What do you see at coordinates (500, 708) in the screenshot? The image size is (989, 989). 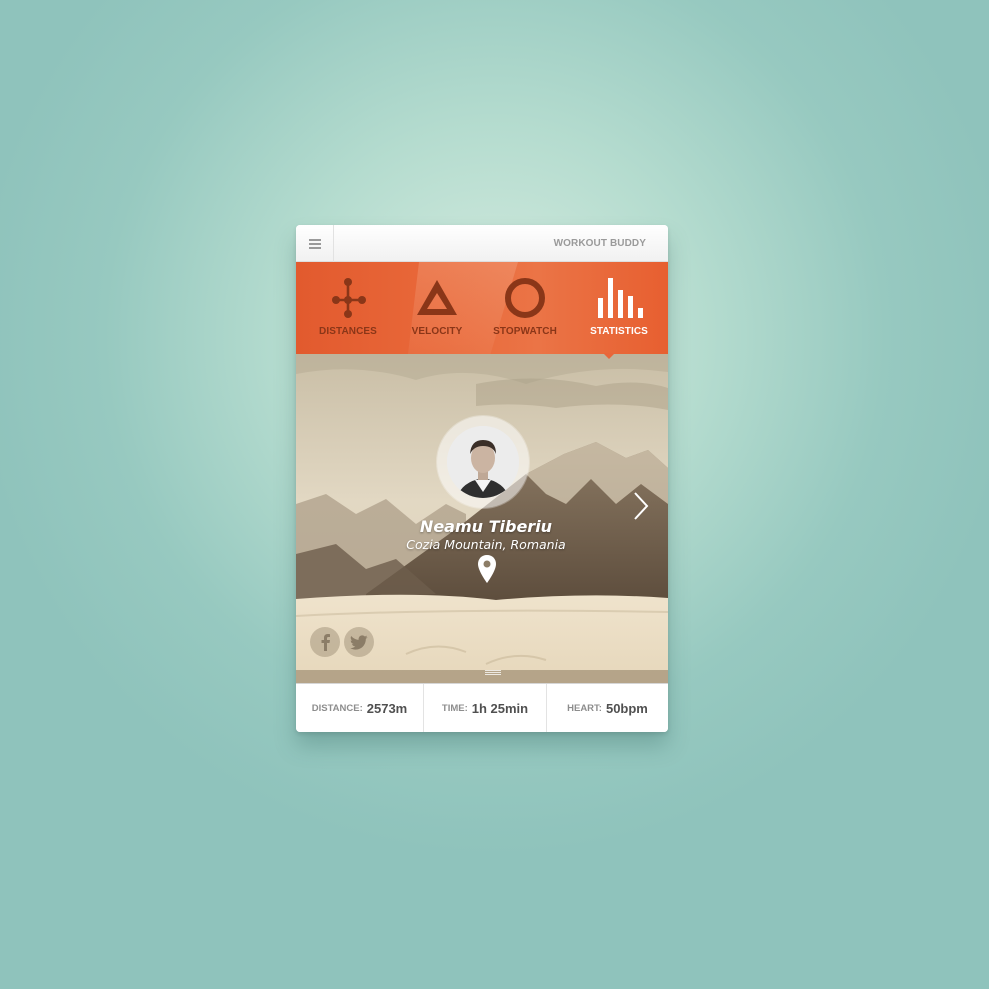 I see `stat-value: 1h 25min` at bounding box center [500, 708].